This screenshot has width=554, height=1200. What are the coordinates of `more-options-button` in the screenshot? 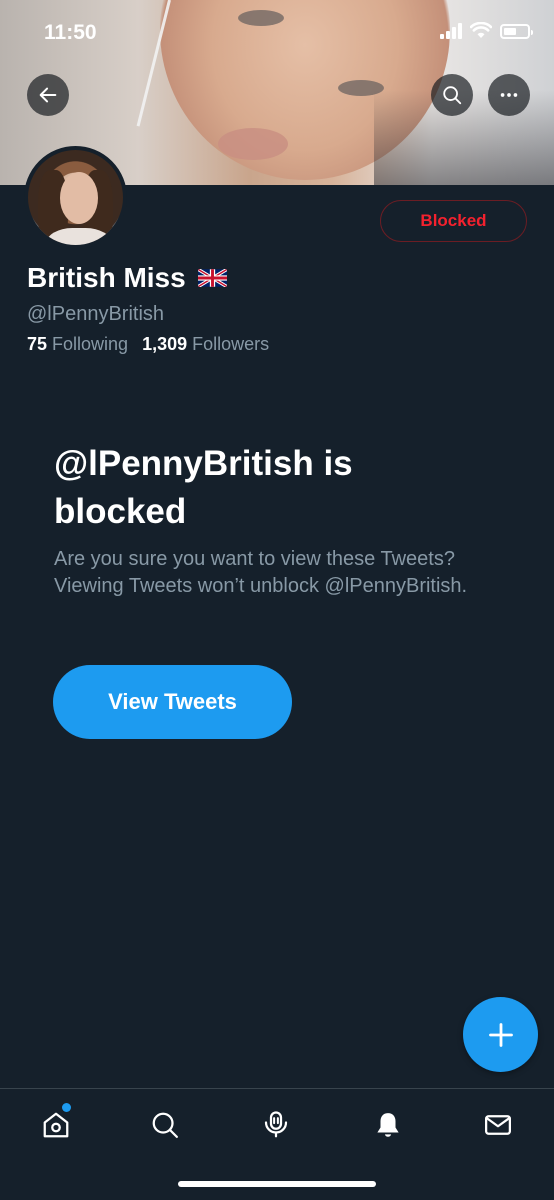 It's located at (509, 95).